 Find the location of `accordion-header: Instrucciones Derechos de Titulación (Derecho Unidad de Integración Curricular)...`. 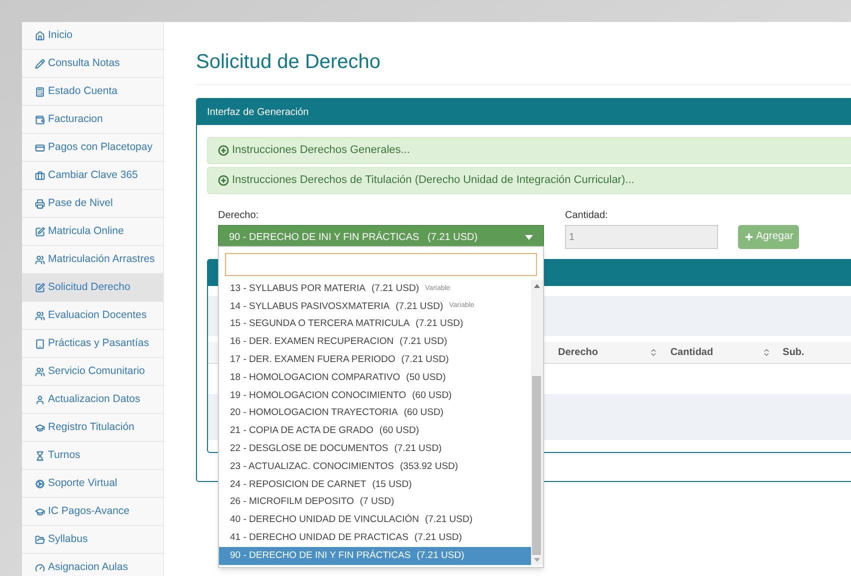

accordion-header: Instrucciones Derechos de Titulación (Derecho Unidad de Integración Curricular)... is located at coordinates (529, 180).